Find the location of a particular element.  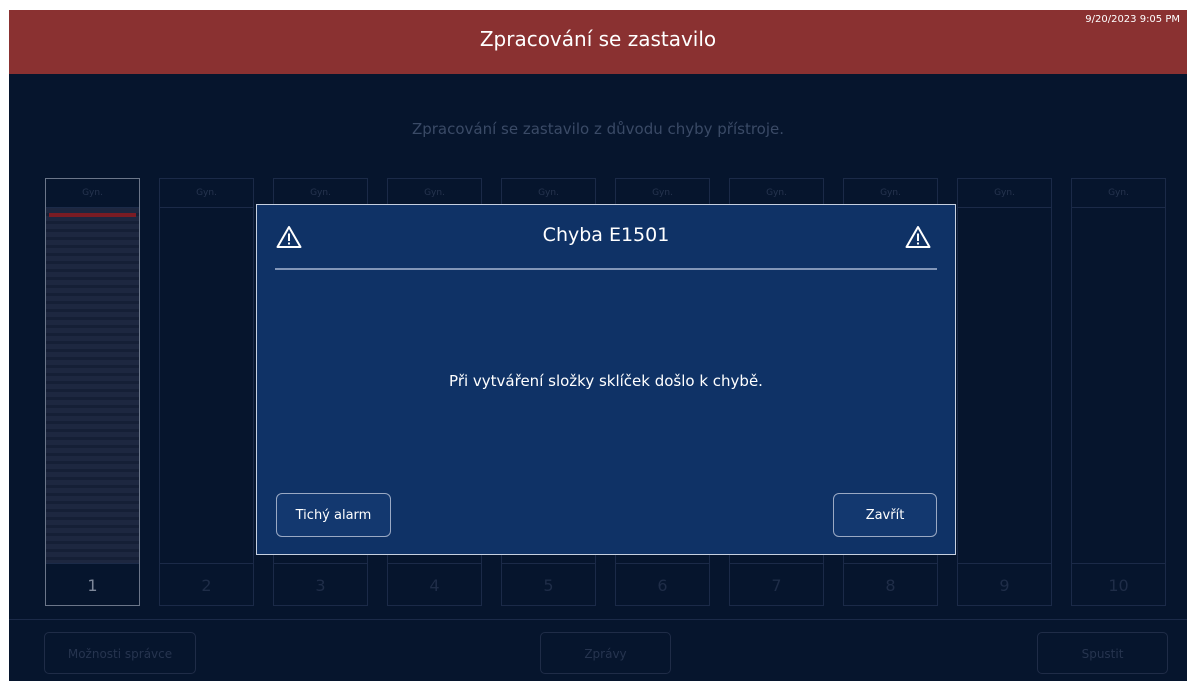

slot-number: 3 is located at coordinates (320, 585).